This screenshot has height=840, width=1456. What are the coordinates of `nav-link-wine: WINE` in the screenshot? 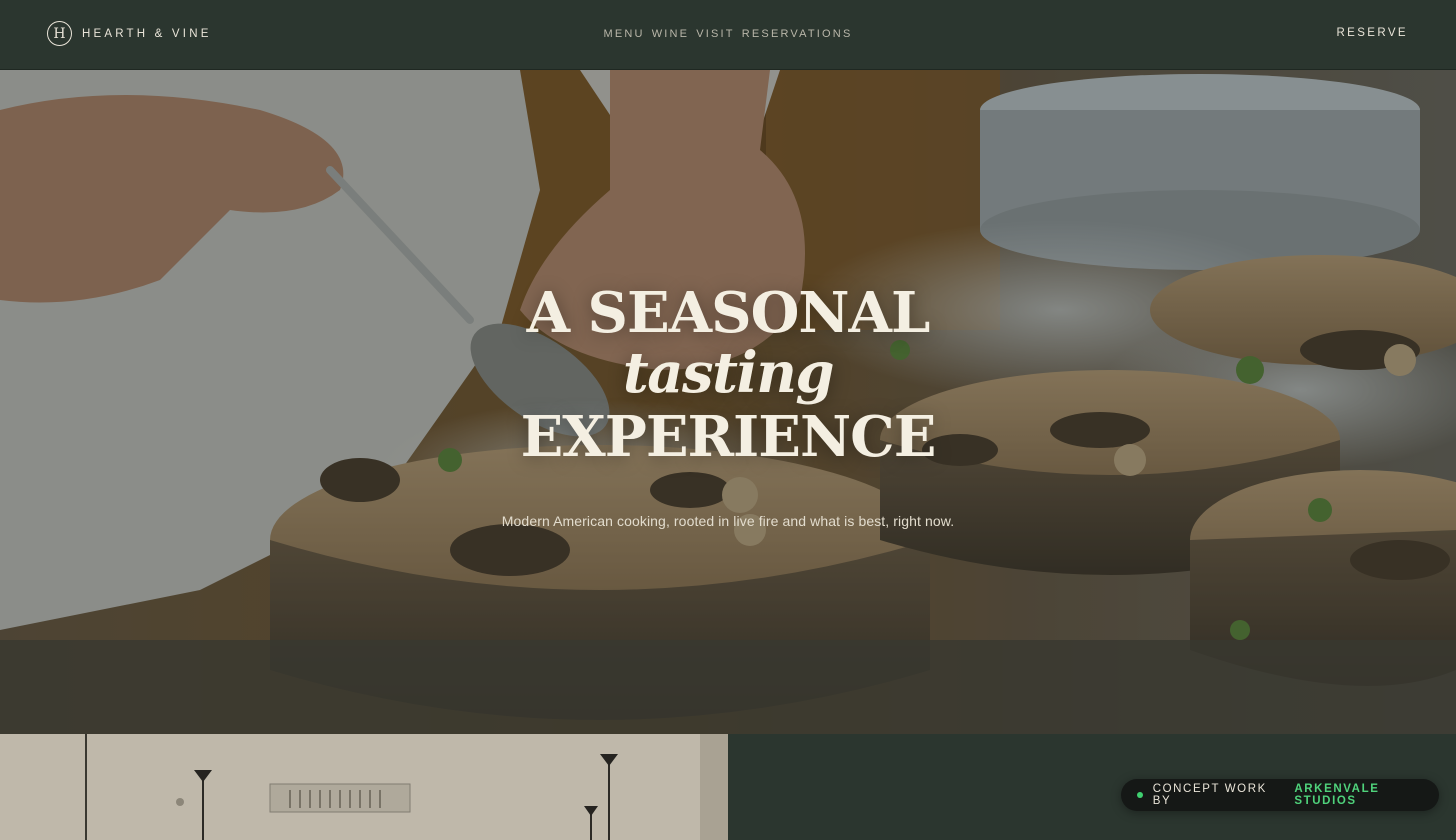 It's located at (671, 34).